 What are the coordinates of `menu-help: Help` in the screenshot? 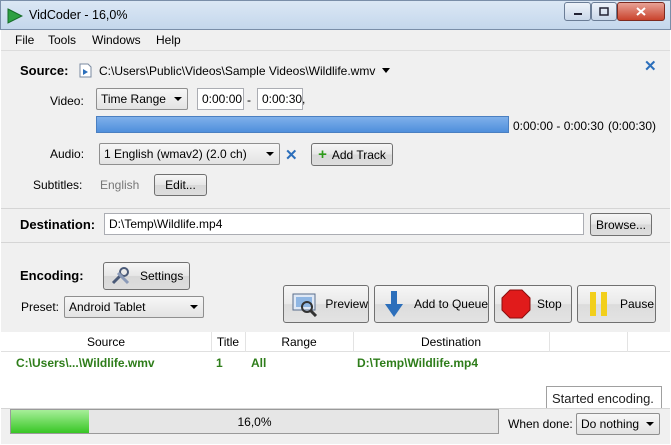 It's located at (168, 40).